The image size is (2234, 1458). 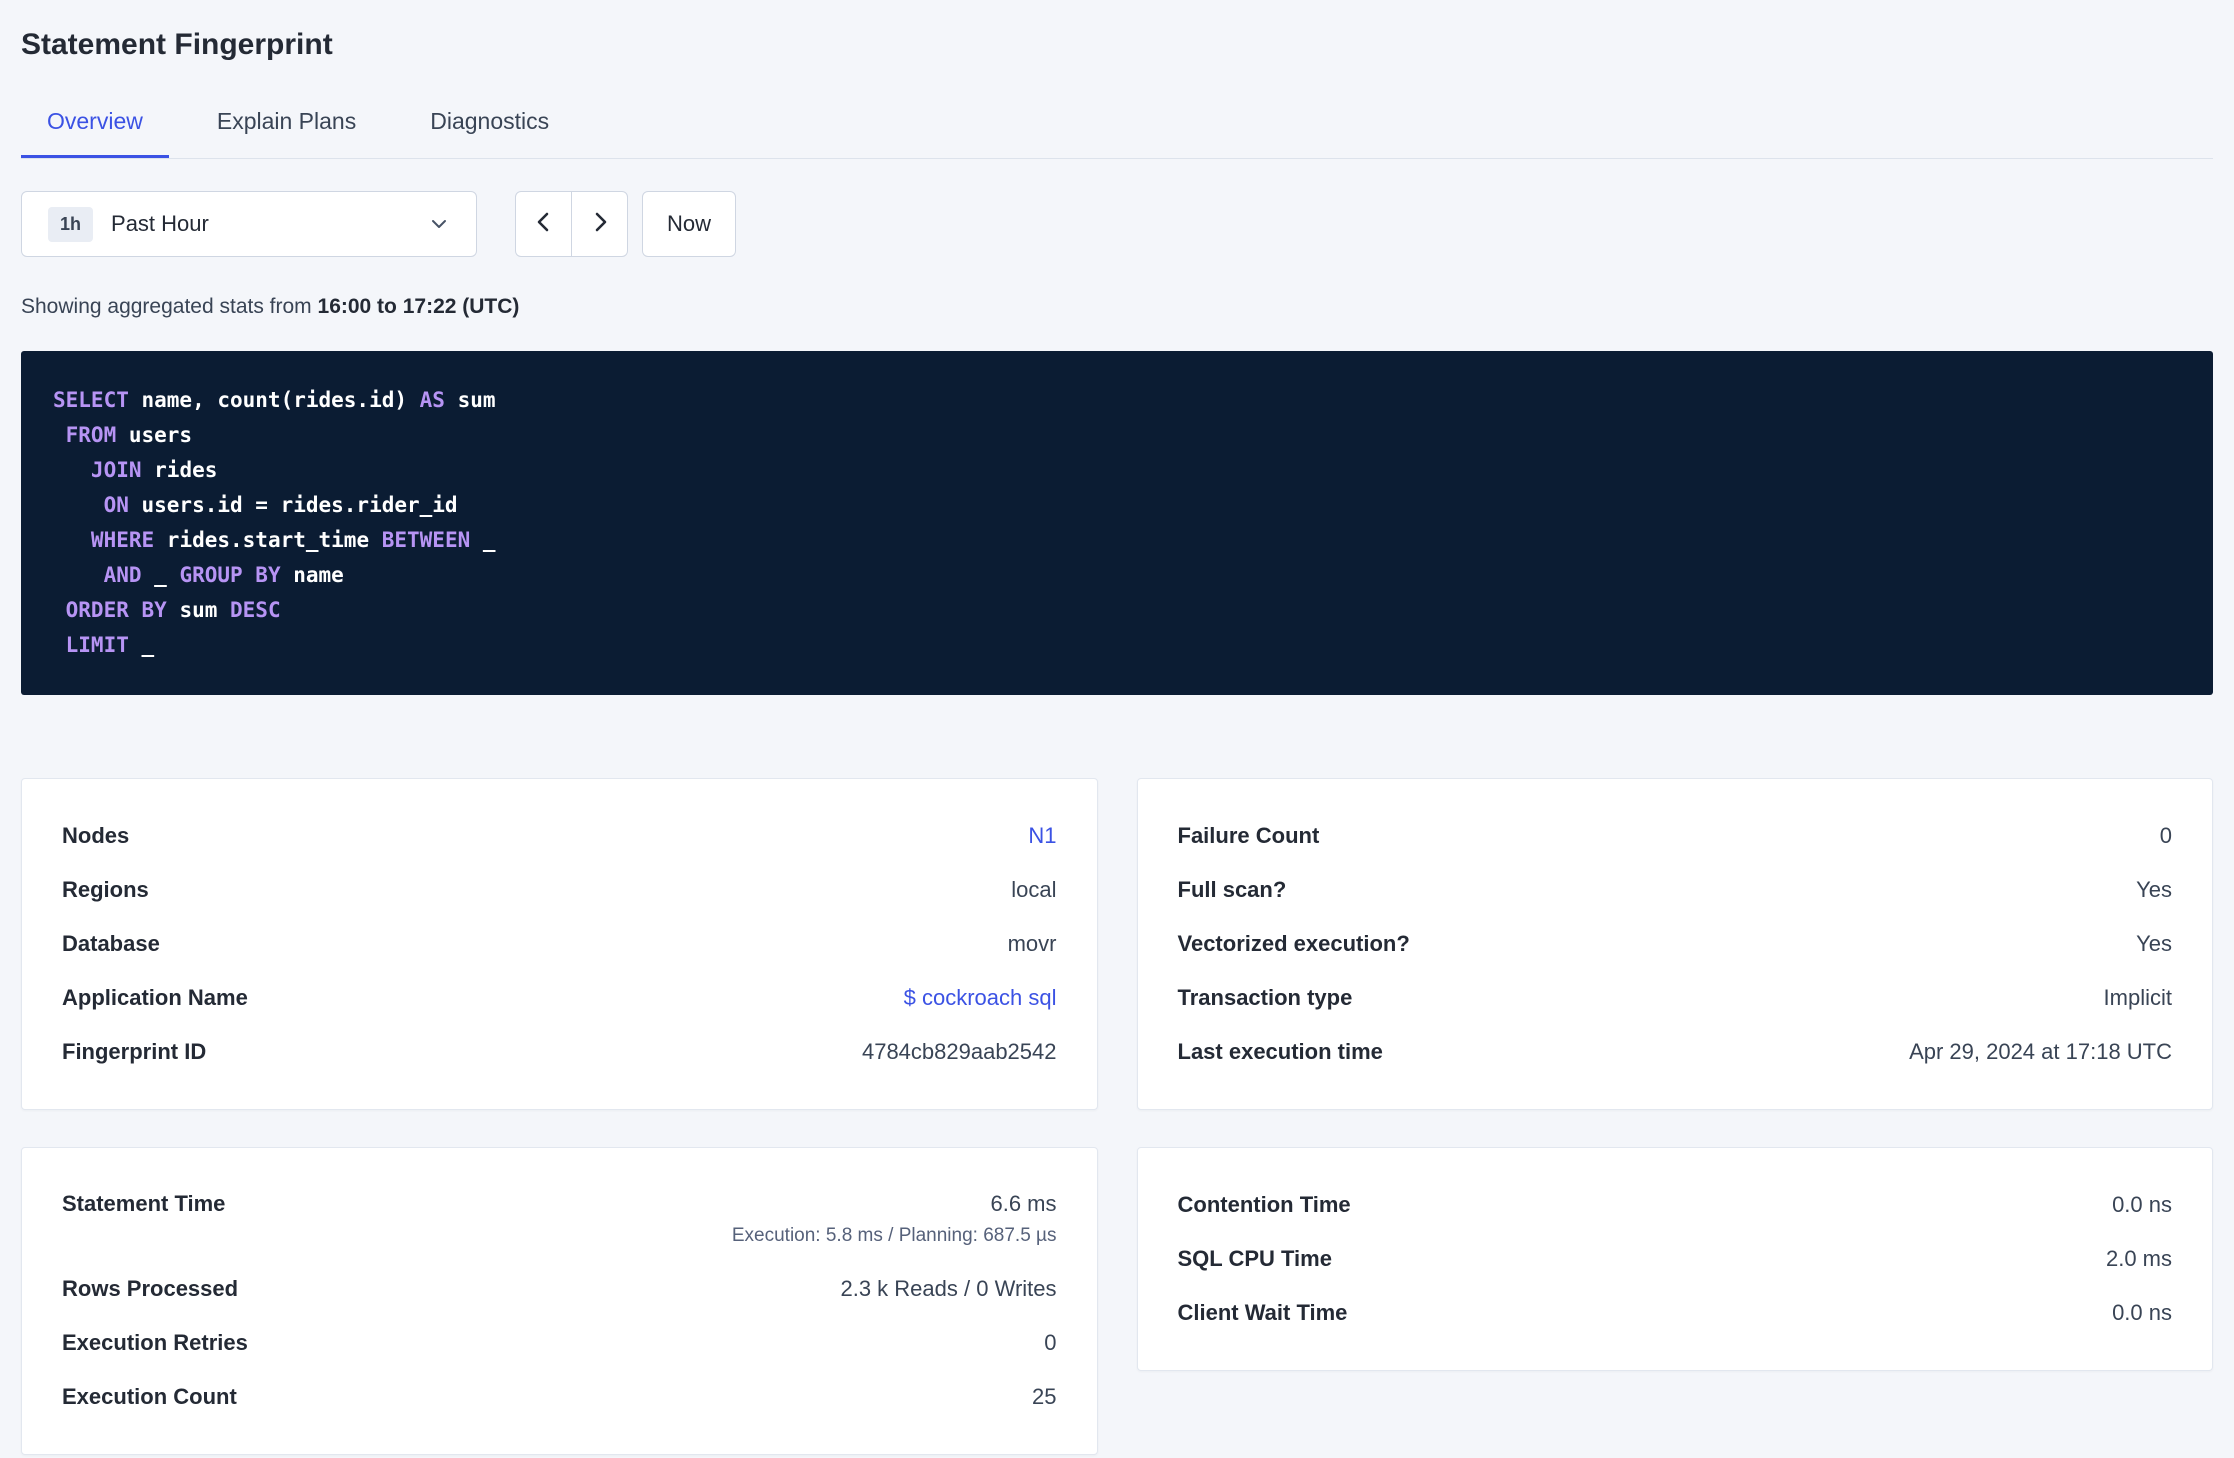 I want to click on interval-label: Past Hour, so click(x=160, y=223).